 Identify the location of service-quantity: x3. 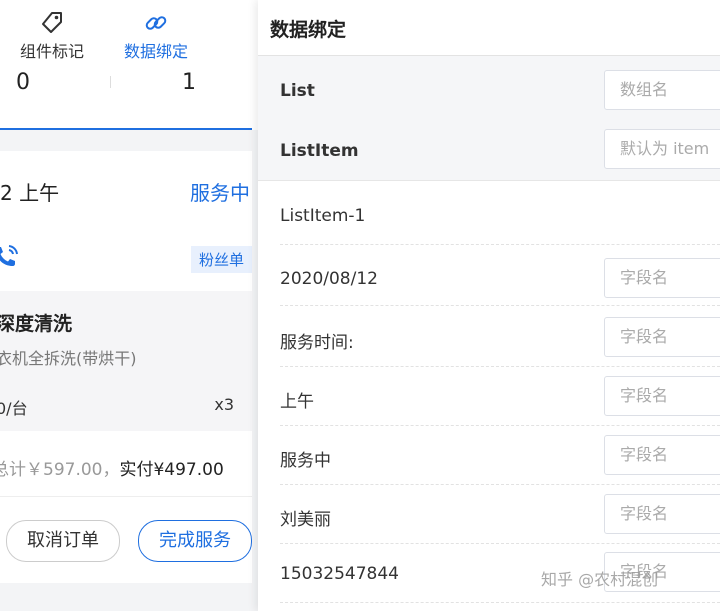
(224, 404).